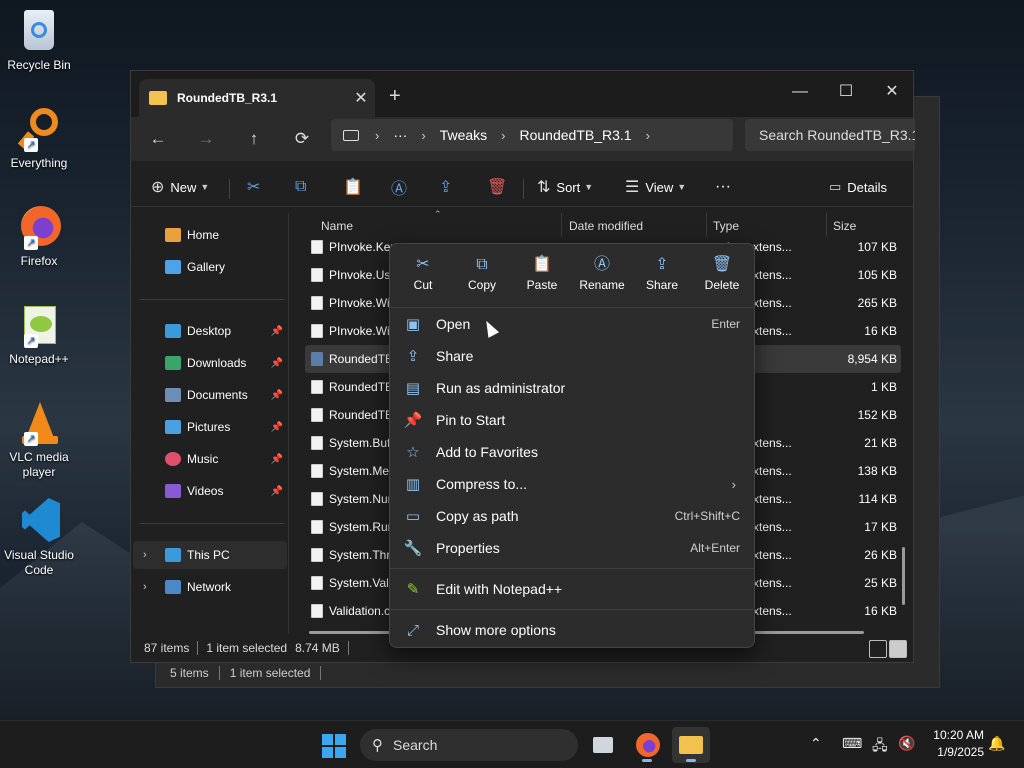 Image resolution: width=1024 pixels, height=768 pixels. Describe the element at coordinates (572, 548) in the screenshot. I see `menu-item-properties: 🔧 Properties Alt+Enter` at that location.